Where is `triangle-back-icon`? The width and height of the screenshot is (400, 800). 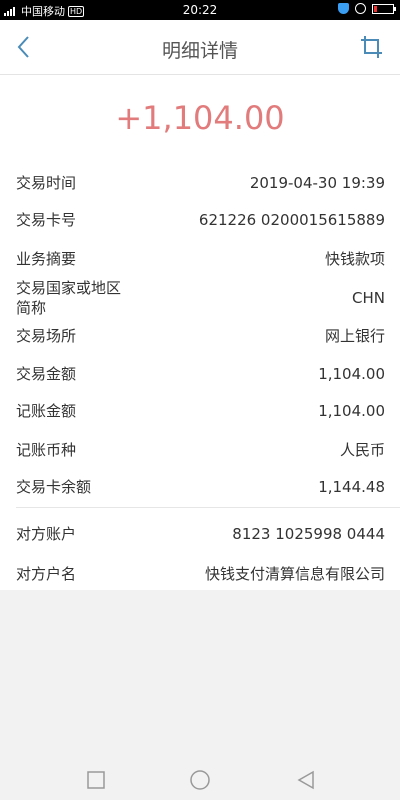 triangle-back-icon is located at coordinates (305, 780).